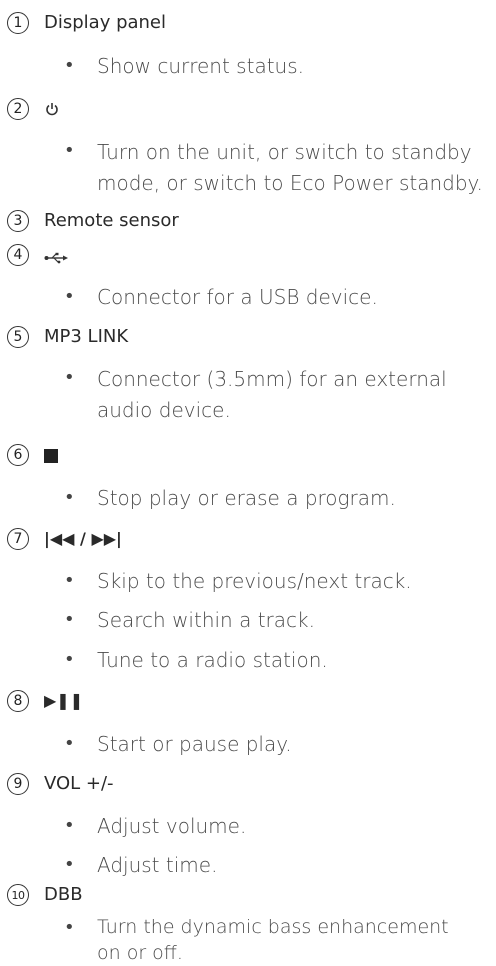  I want to click on bullet-text: Skip to the previous/next track., so click(254, 581).